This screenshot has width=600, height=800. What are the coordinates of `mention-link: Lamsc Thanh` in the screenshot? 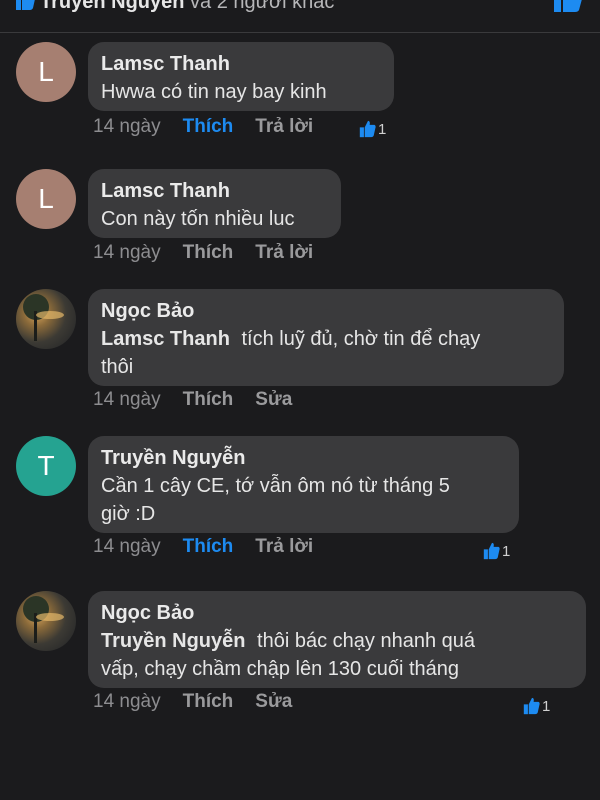 It's located at (165, 339).